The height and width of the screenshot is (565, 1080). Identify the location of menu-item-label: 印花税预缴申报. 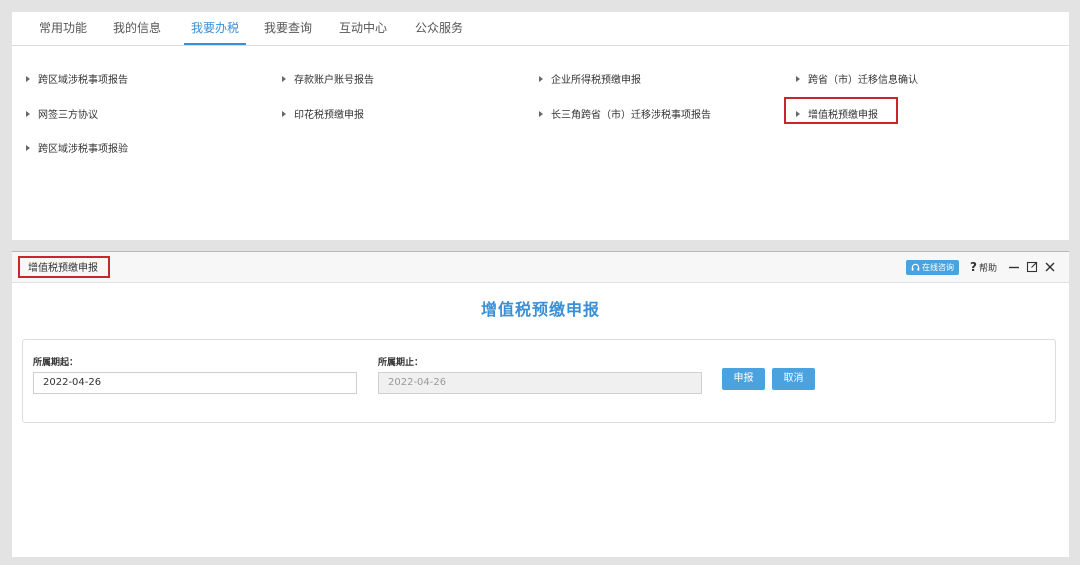
(329, 115).